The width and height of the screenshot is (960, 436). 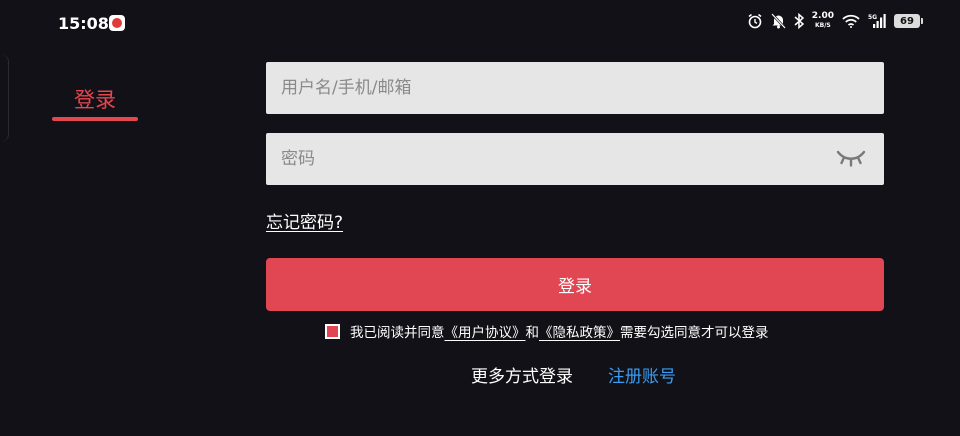 I want to click on 5g-signal-icon: 5G, so click(x=877, y=21).